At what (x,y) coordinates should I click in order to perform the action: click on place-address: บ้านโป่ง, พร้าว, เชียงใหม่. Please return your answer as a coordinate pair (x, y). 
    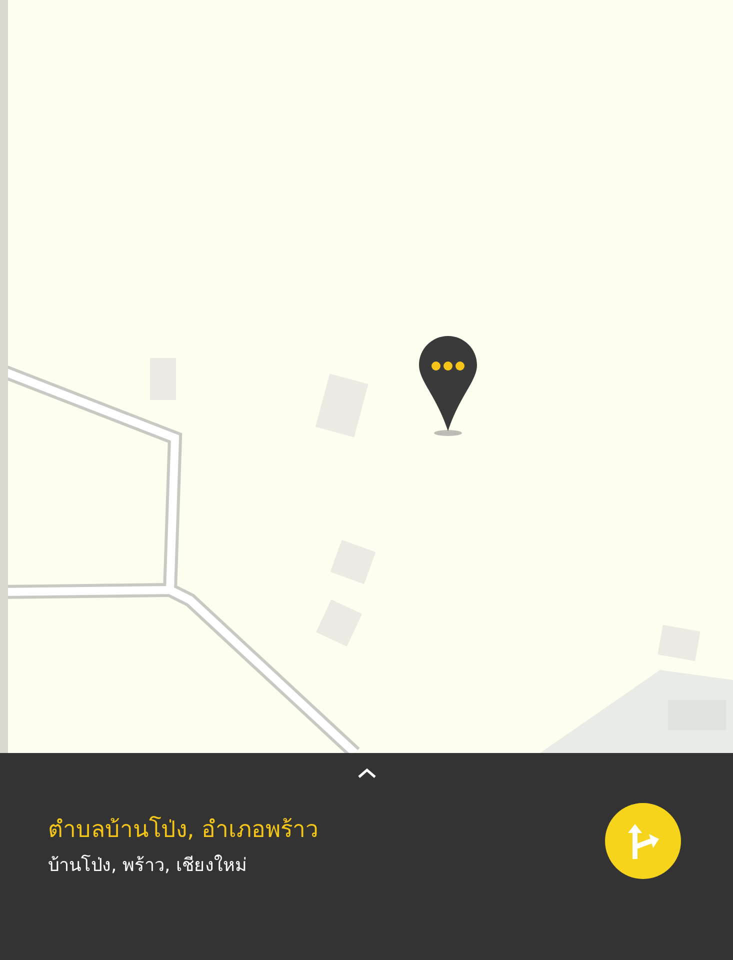
    Looking at the image, I should click on (148, 866).